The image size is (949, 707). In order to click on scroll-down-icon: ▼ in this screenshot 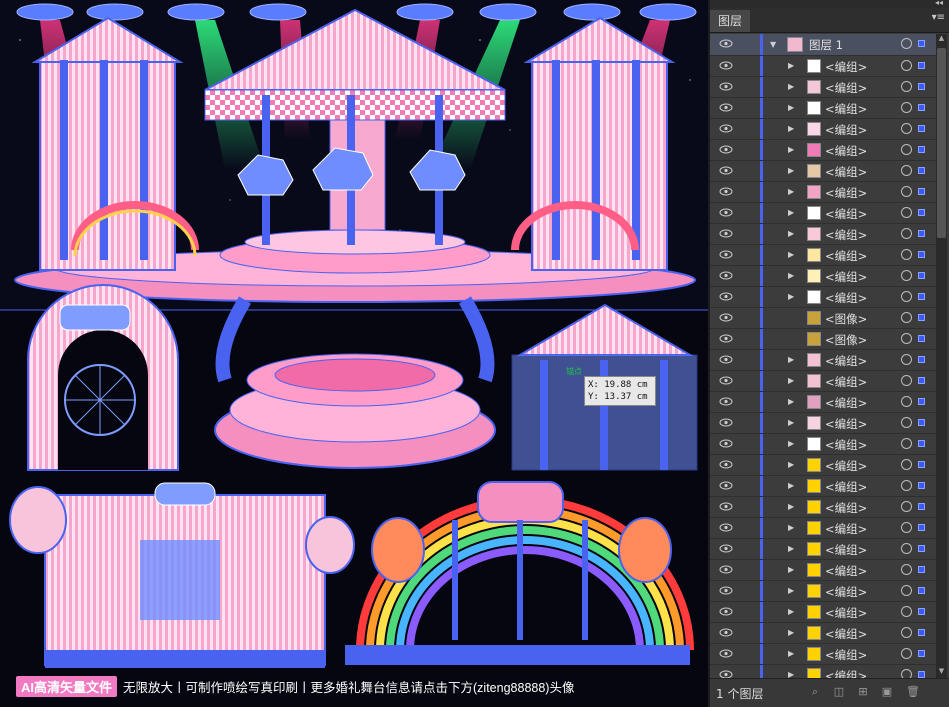, I will do `click(941, 672)`.